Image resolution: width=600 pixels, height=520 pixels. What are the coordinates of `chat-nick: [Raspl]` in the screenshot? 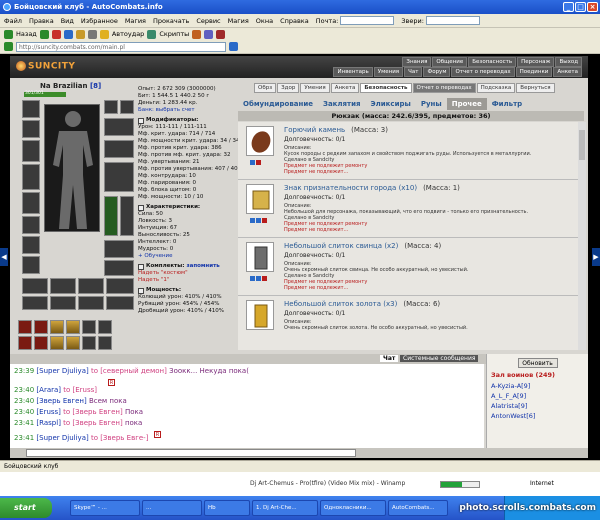 It's located at (48, 423).